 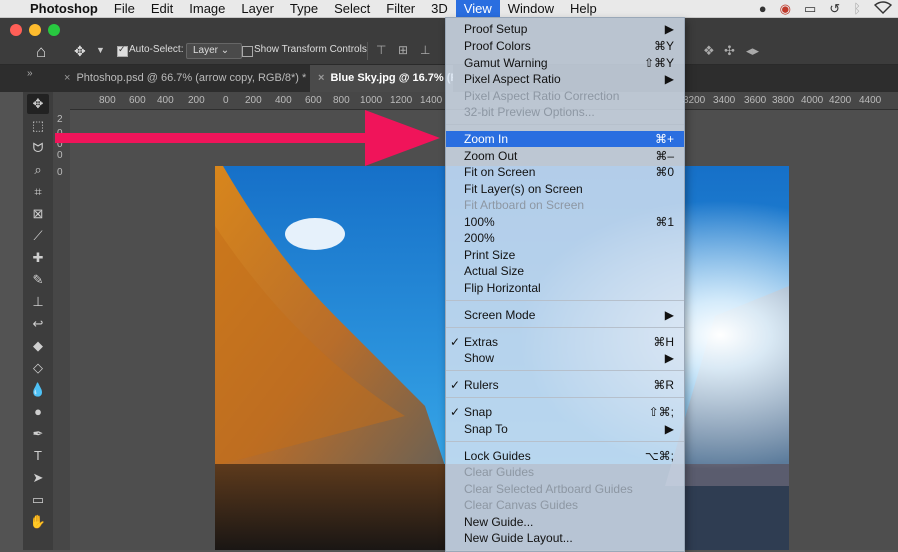 I want to click on menu-3d: 3D, so click(x=439, y=8).